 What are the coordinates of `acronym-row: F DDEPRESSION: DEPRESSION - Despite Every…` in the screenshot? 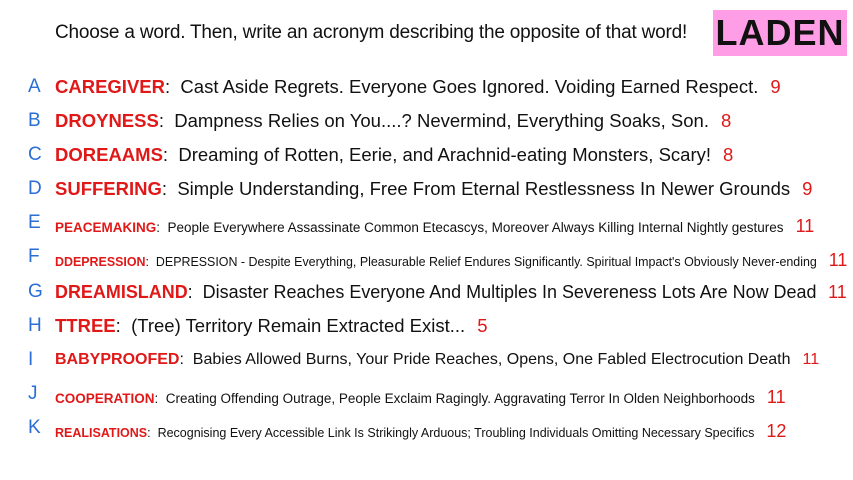 It's located at (426, 258).